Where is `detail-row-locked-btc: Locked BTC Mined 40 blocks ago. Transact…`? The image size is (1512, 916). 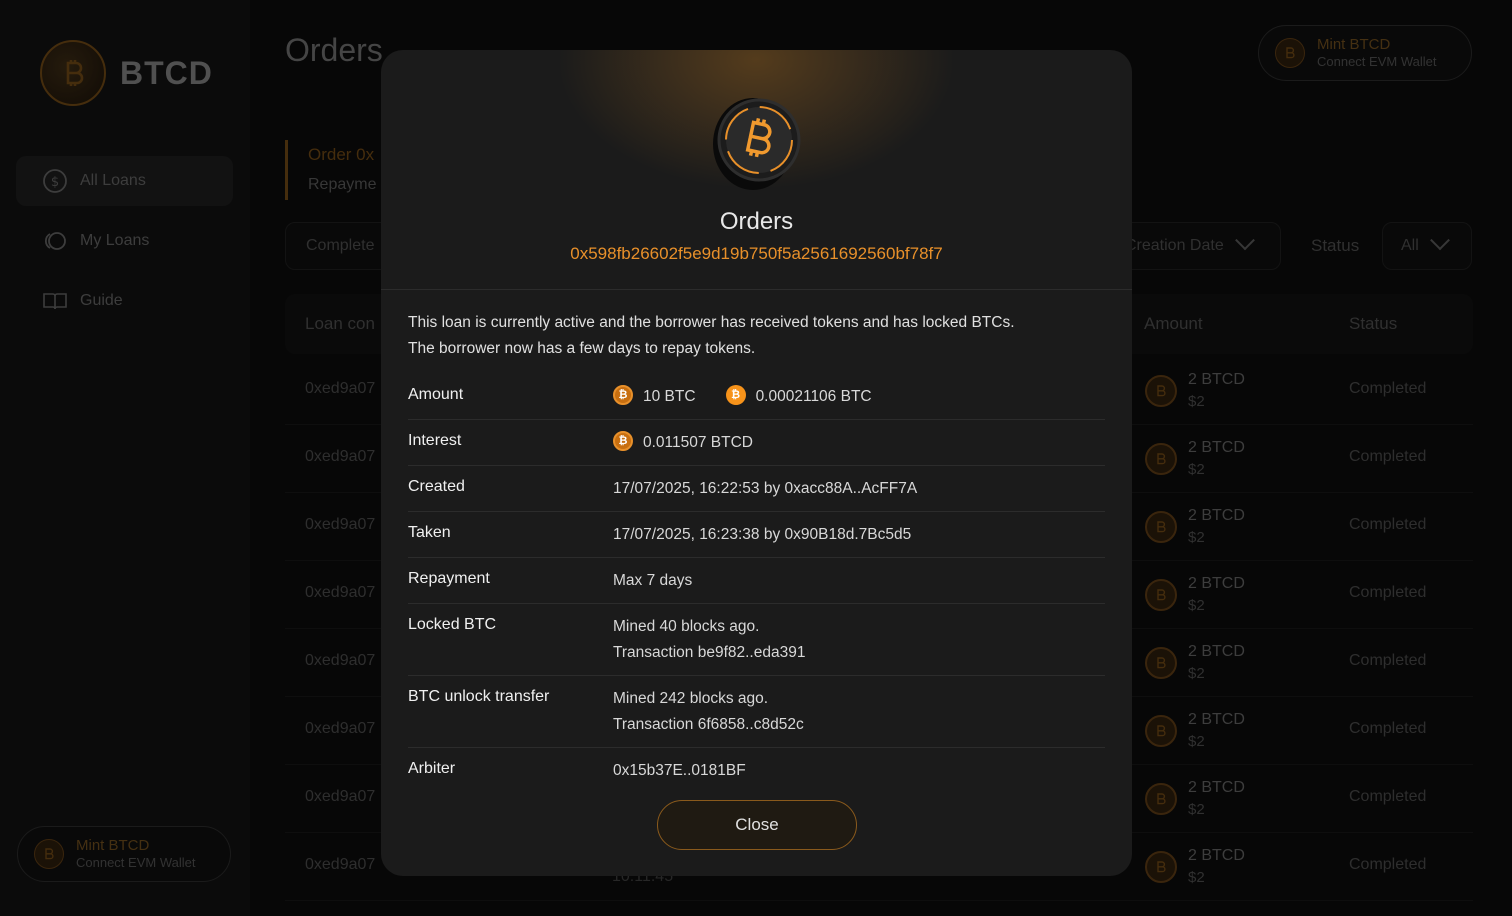
detail-row-locked-btc: Locked BTC Mined 40 blocks ago. Transact… is located at coordinates (756, 640).